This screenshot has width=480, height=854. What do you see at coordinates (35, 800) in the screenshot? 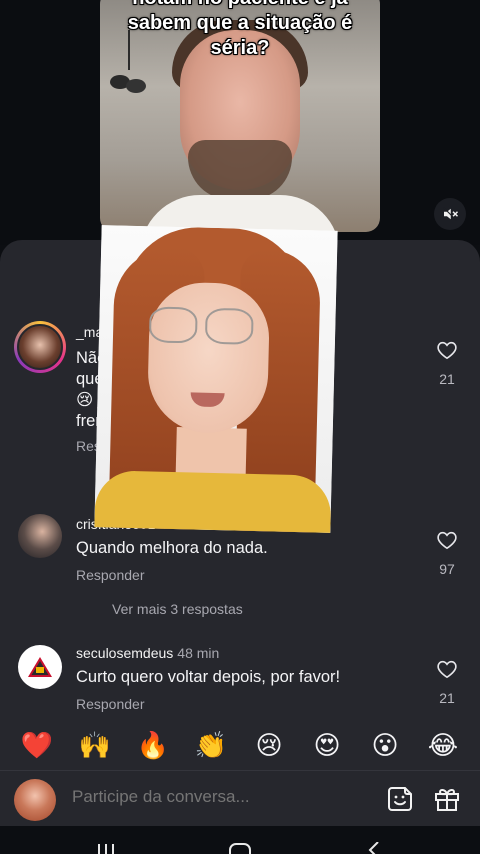
I see `my-avatar` at bounding box center [35, 800].